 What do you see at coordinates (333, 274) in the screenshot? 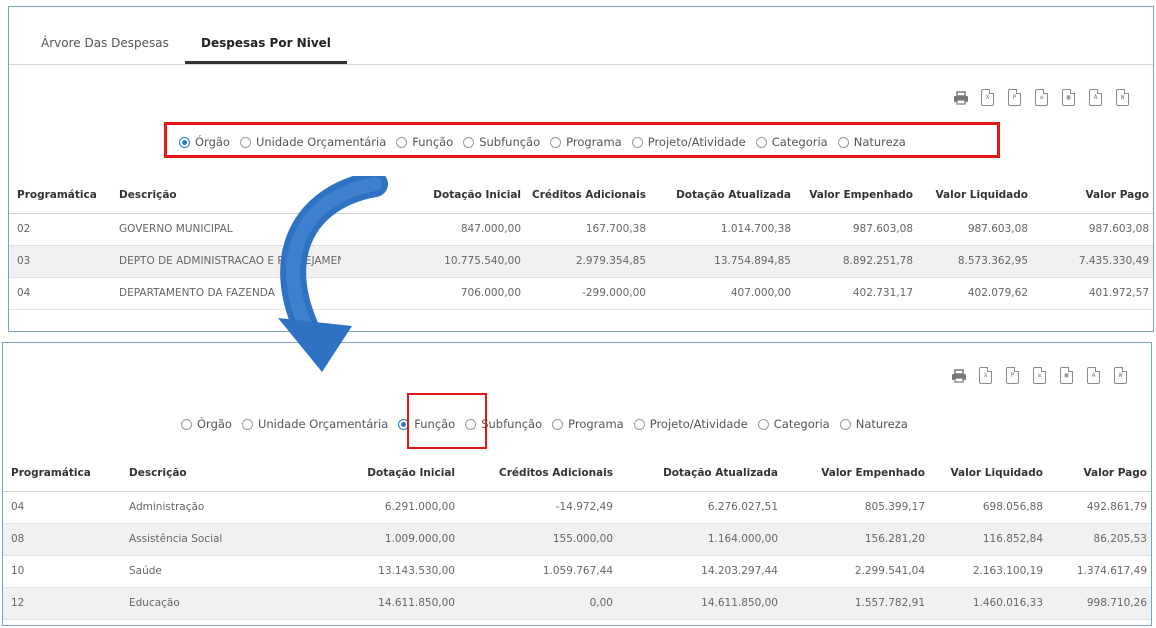
I see `transition-arrow-icon` at bounding box center [333, 274].